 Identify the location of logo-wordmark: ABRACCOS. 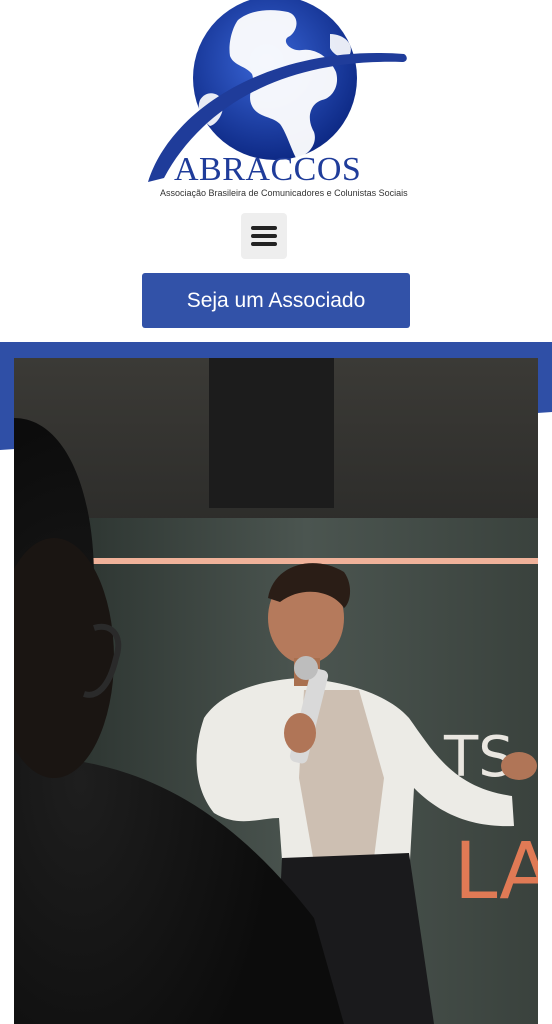
(268, 169).